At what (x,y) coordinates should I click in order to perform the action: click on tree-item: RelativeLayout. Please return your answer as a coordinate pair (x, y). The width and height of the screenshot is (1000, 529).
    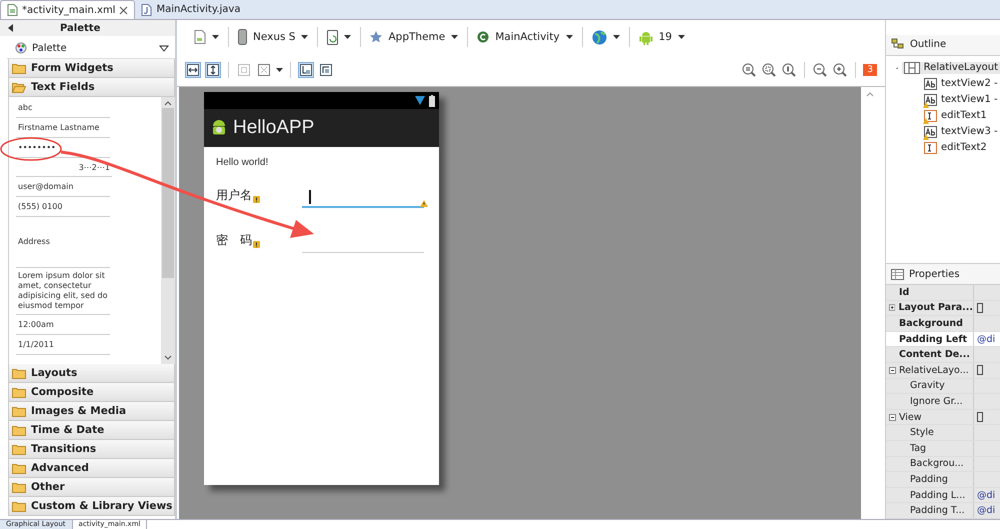
    Looking at the image, I should click on (951, 68).